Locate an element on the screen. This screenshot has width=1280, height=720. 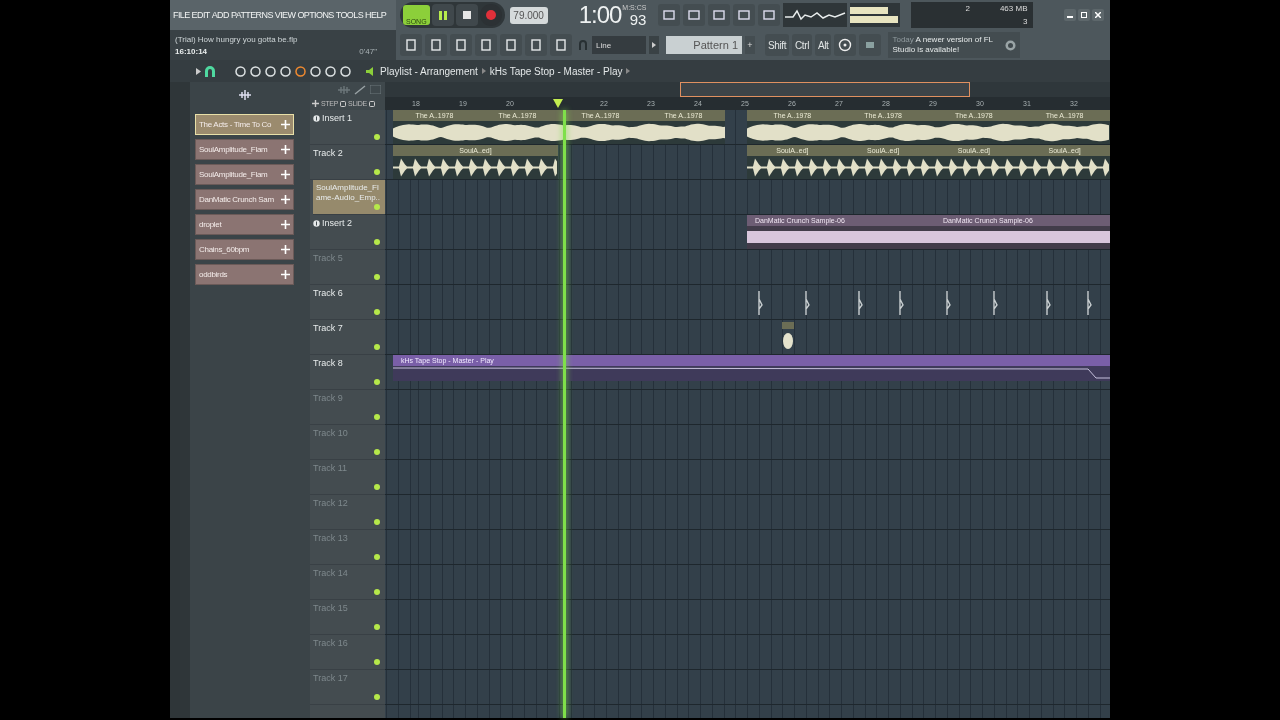
close-button is located at coordinates (1098, 15).